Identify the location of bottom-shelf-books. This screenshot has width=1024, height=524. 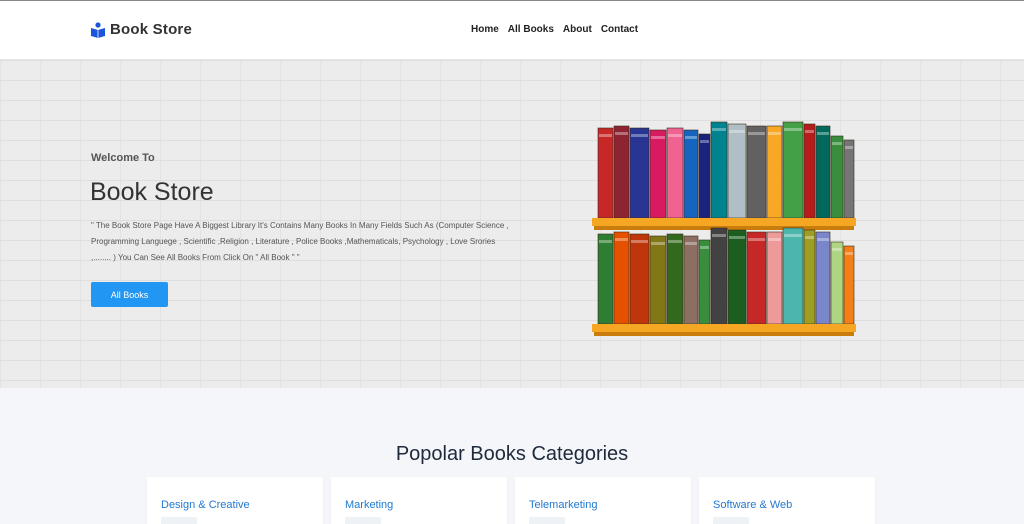
(726, 276).